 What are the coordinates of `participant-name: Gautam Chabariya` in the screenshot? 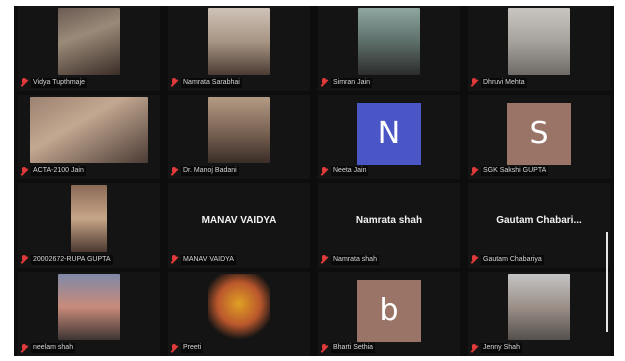 It's located at (512, 259).